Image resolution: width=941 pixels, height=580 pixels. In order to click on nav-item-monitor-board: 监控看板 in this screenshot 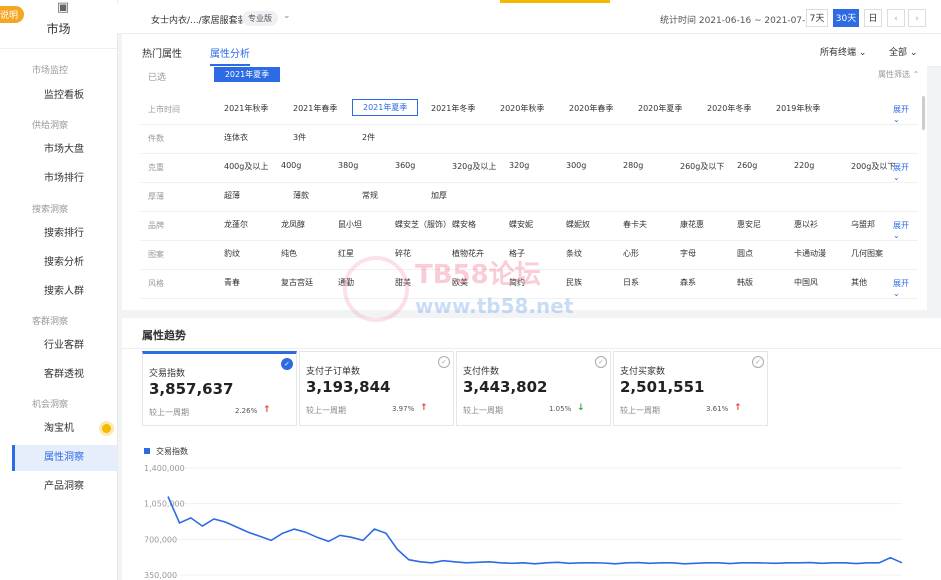, I will do `click(64, 96)`.